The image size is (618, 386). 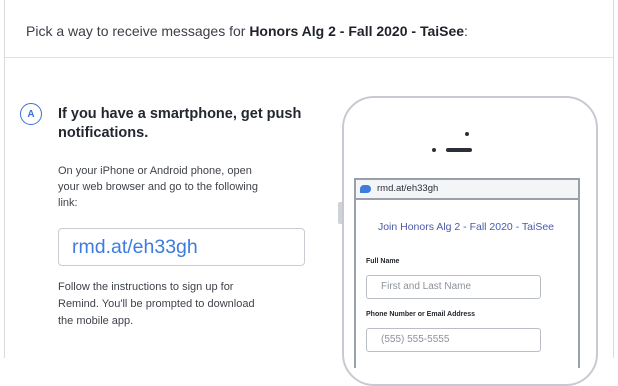 What do you see at coordinates (453, 340) in the screenshot?
I see `contact-field: (555) 555-5555` at bounding box center [453, 340].